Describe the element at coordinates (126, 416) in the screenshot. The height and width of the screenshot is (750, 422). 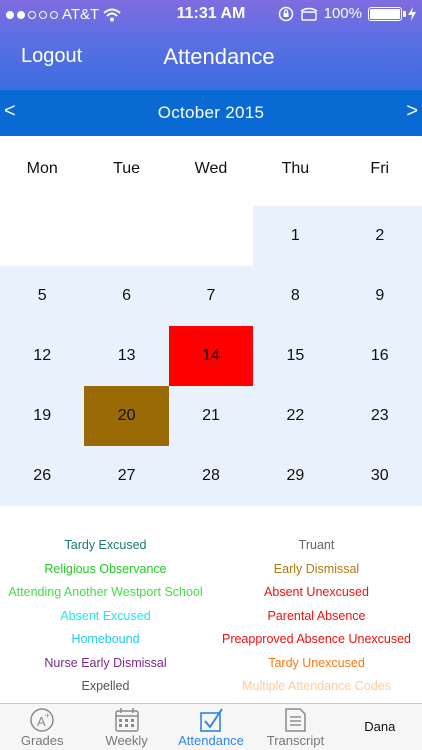
I see `calendar-day-20: 20` at that location.